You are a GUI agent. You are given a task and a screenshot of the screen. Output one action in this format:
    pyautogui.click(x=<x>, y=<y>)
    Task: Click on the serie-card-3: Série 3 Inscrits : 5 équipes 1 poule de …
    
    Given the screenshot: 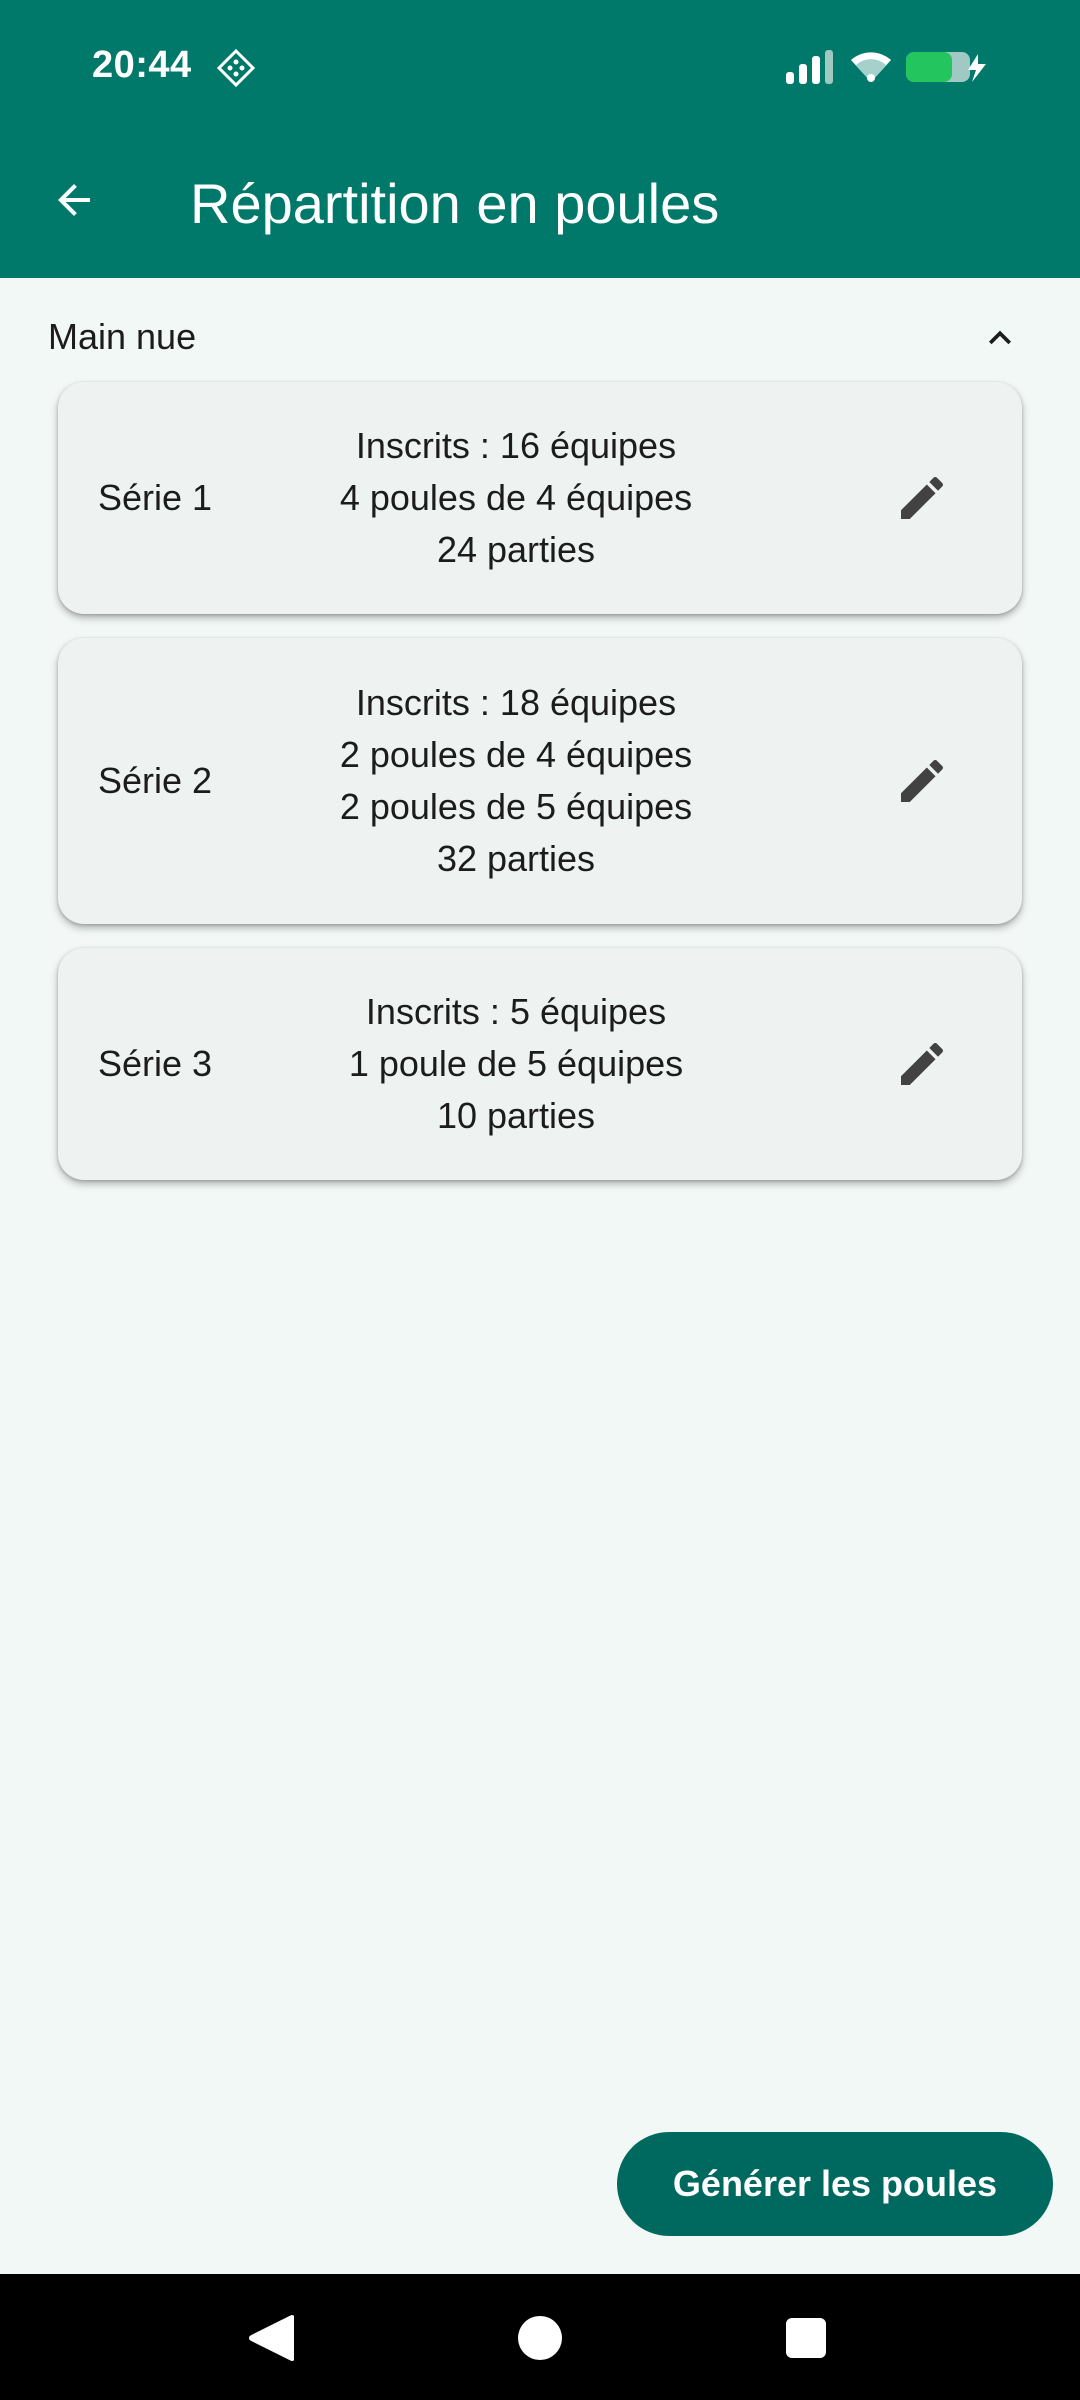 What is the action you would take?
    pyautogui.click(x=540, y=1064)
    